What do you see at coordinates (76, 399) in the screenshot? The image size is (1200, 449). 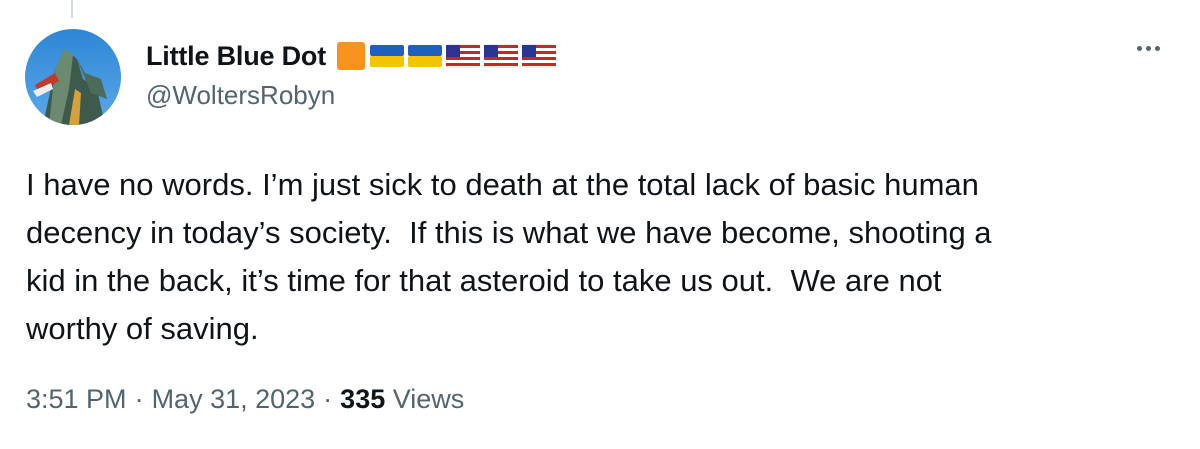 I see `tweet-time: 3:51 PM` at bounding box center [76, 399].